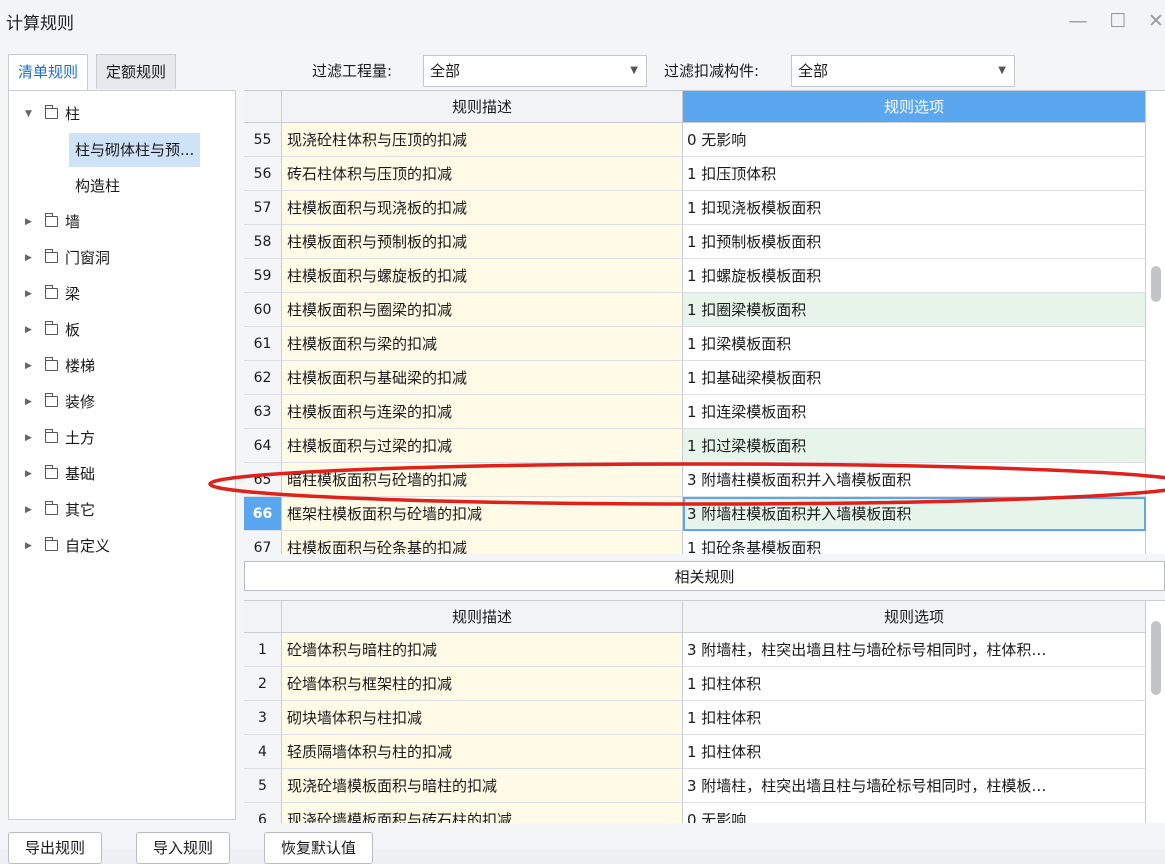 The height and width of the screenshot is (864, 1165). I want to click on filter-component-value: 全部, so click(813, 71).